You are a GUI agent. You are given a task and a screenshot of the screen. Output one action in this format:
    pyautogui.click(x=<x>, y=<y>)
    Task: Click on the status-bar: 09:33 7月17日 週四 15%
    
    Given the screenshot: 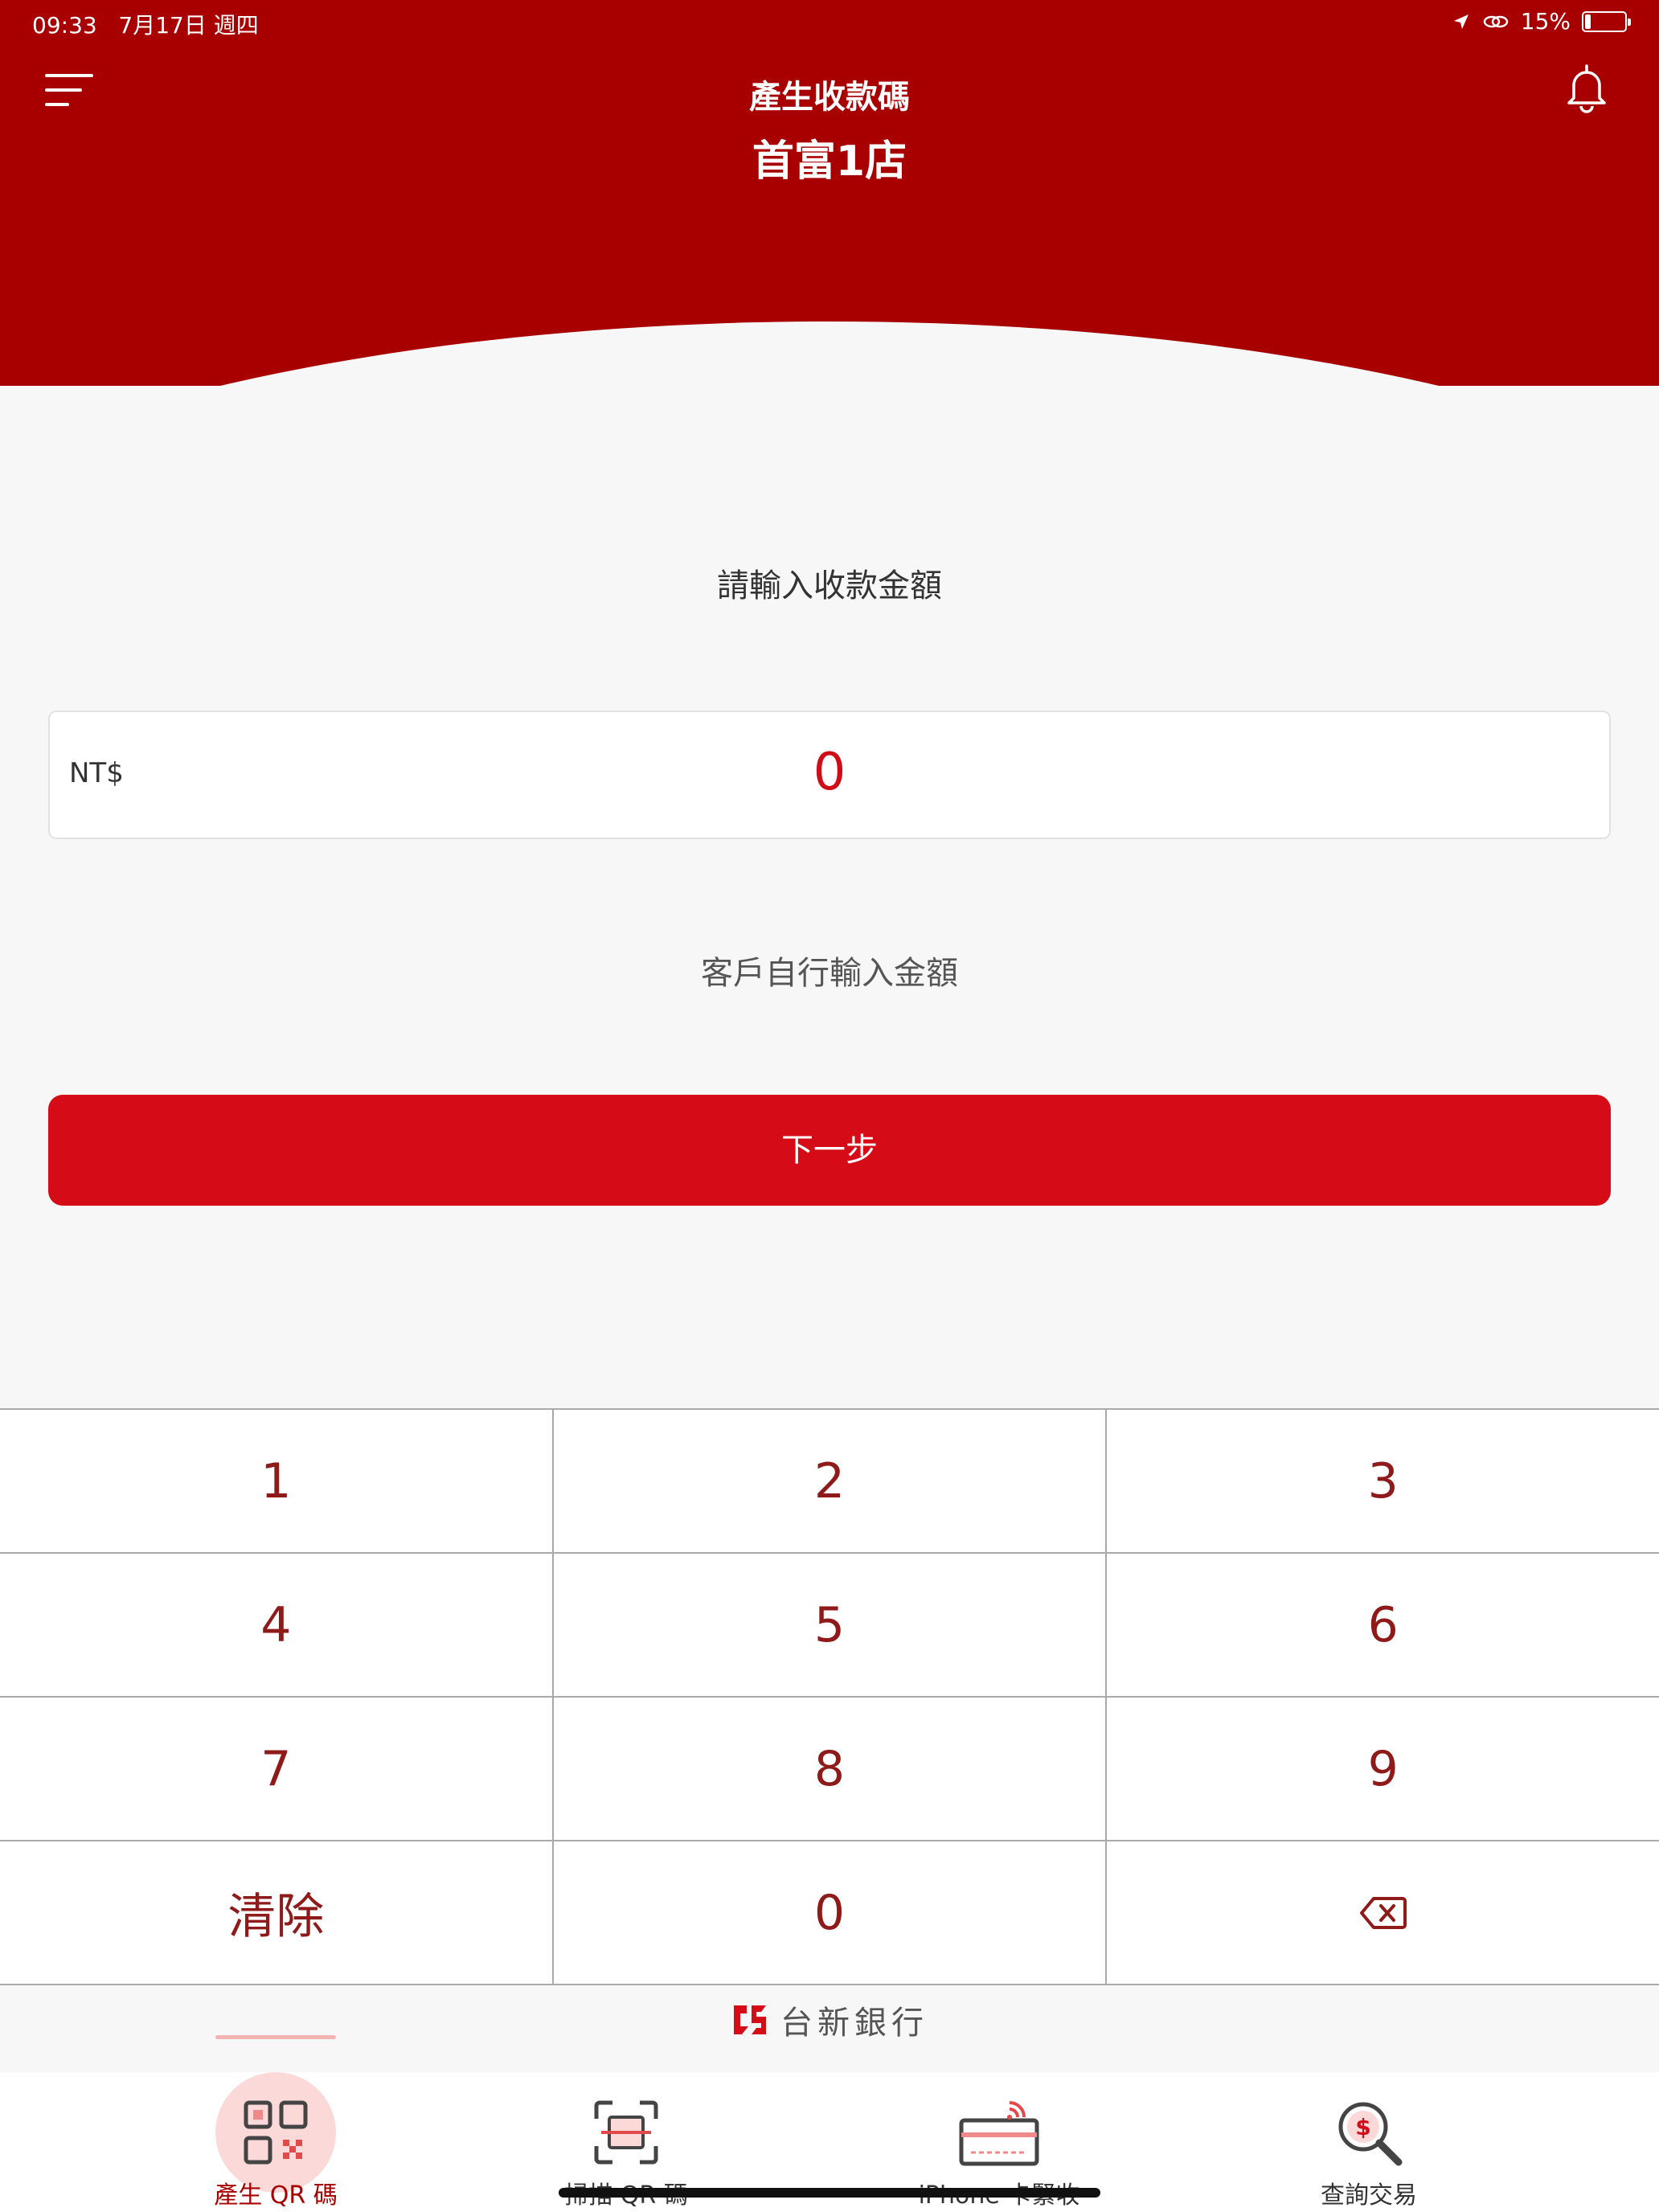 What is the action you would take?
    pyautogui.click(x=829, y=22)
    